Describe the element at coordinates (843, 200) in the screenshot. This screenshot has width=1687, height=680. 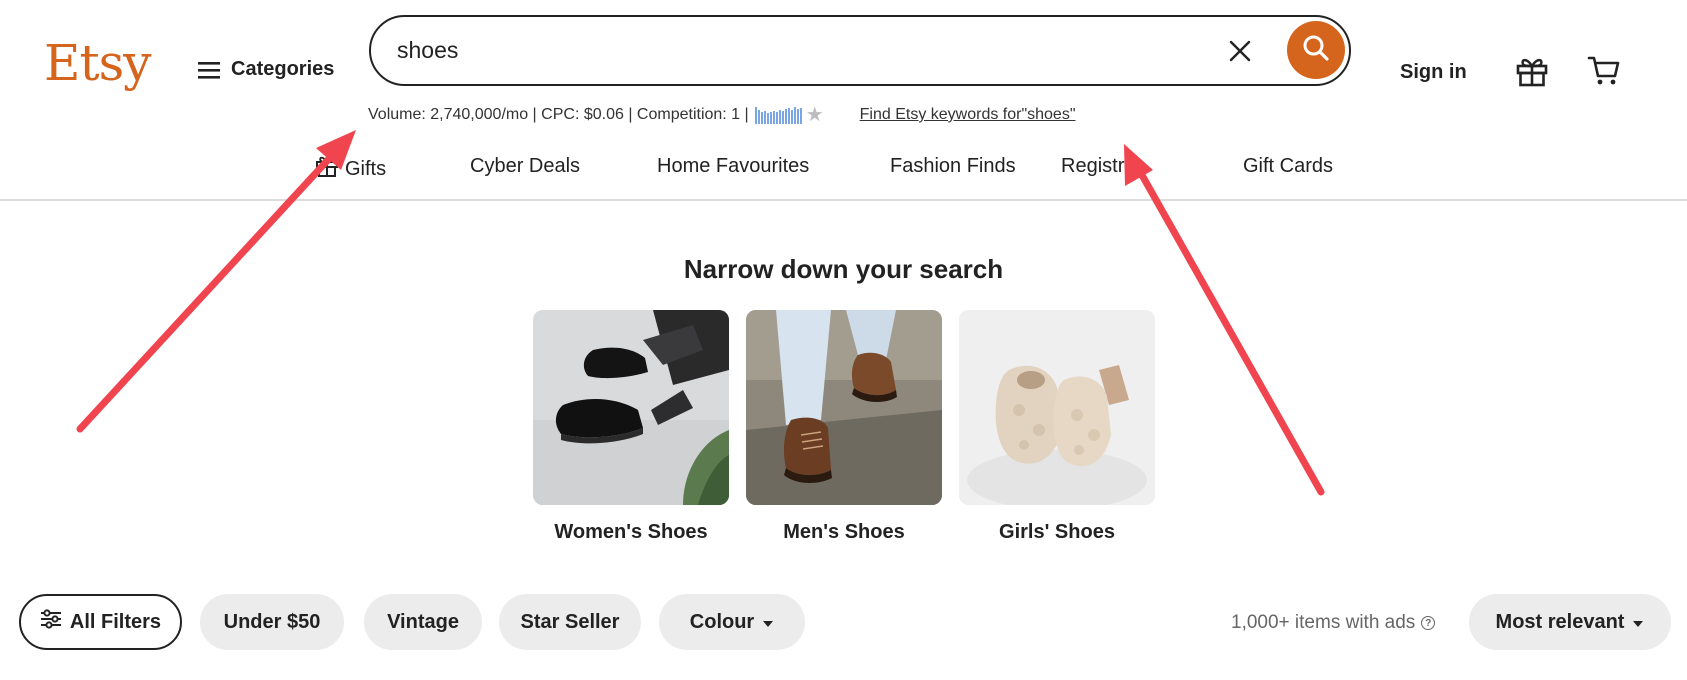
I see `header-divider` at that location.